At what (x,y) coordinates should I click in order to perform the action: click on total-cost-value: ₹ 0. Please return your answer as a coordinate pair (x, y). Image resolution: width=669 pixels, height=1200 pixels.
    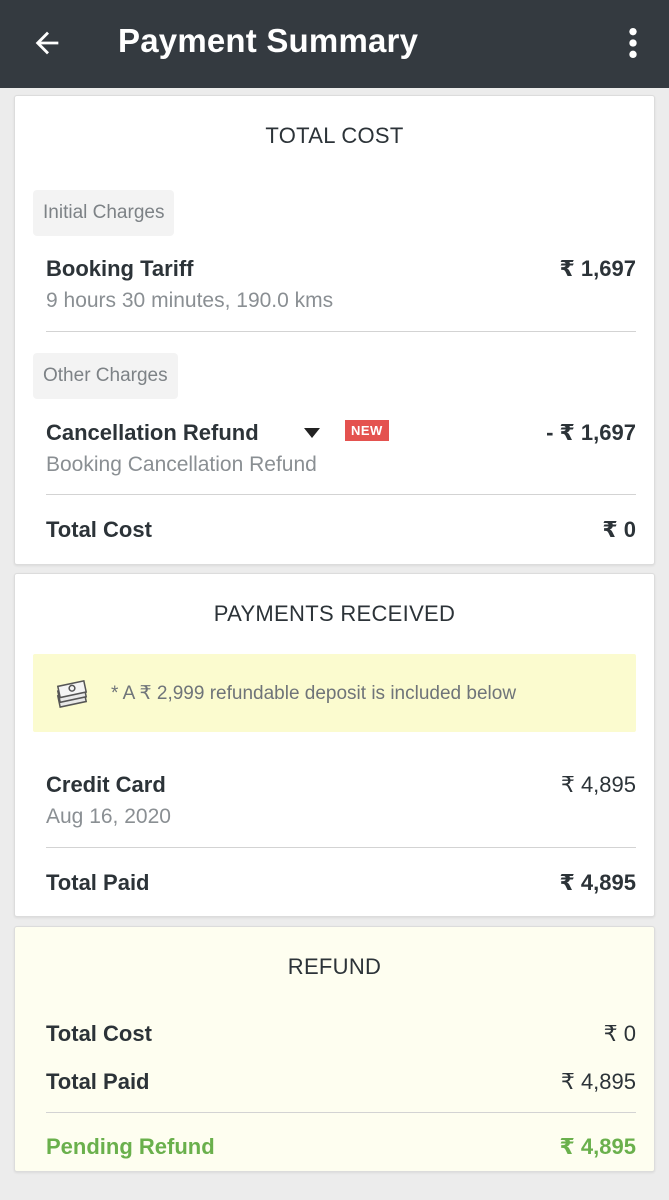
    Looking at the image, I should click on (619, 529).